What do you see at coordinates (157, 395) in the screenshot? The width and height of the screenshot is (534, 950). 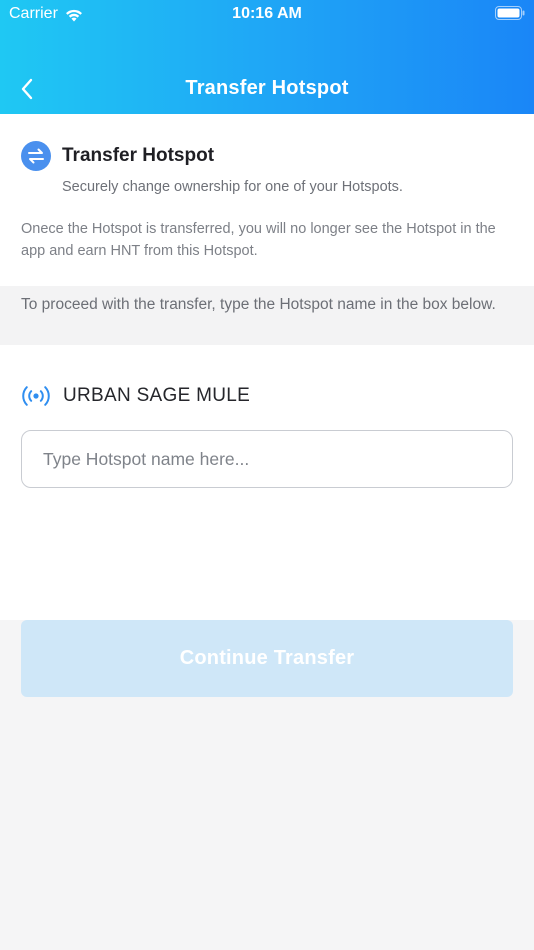 I see `hotspot-name: URBAN SAGE MULE` at bounding box center [157, 395].